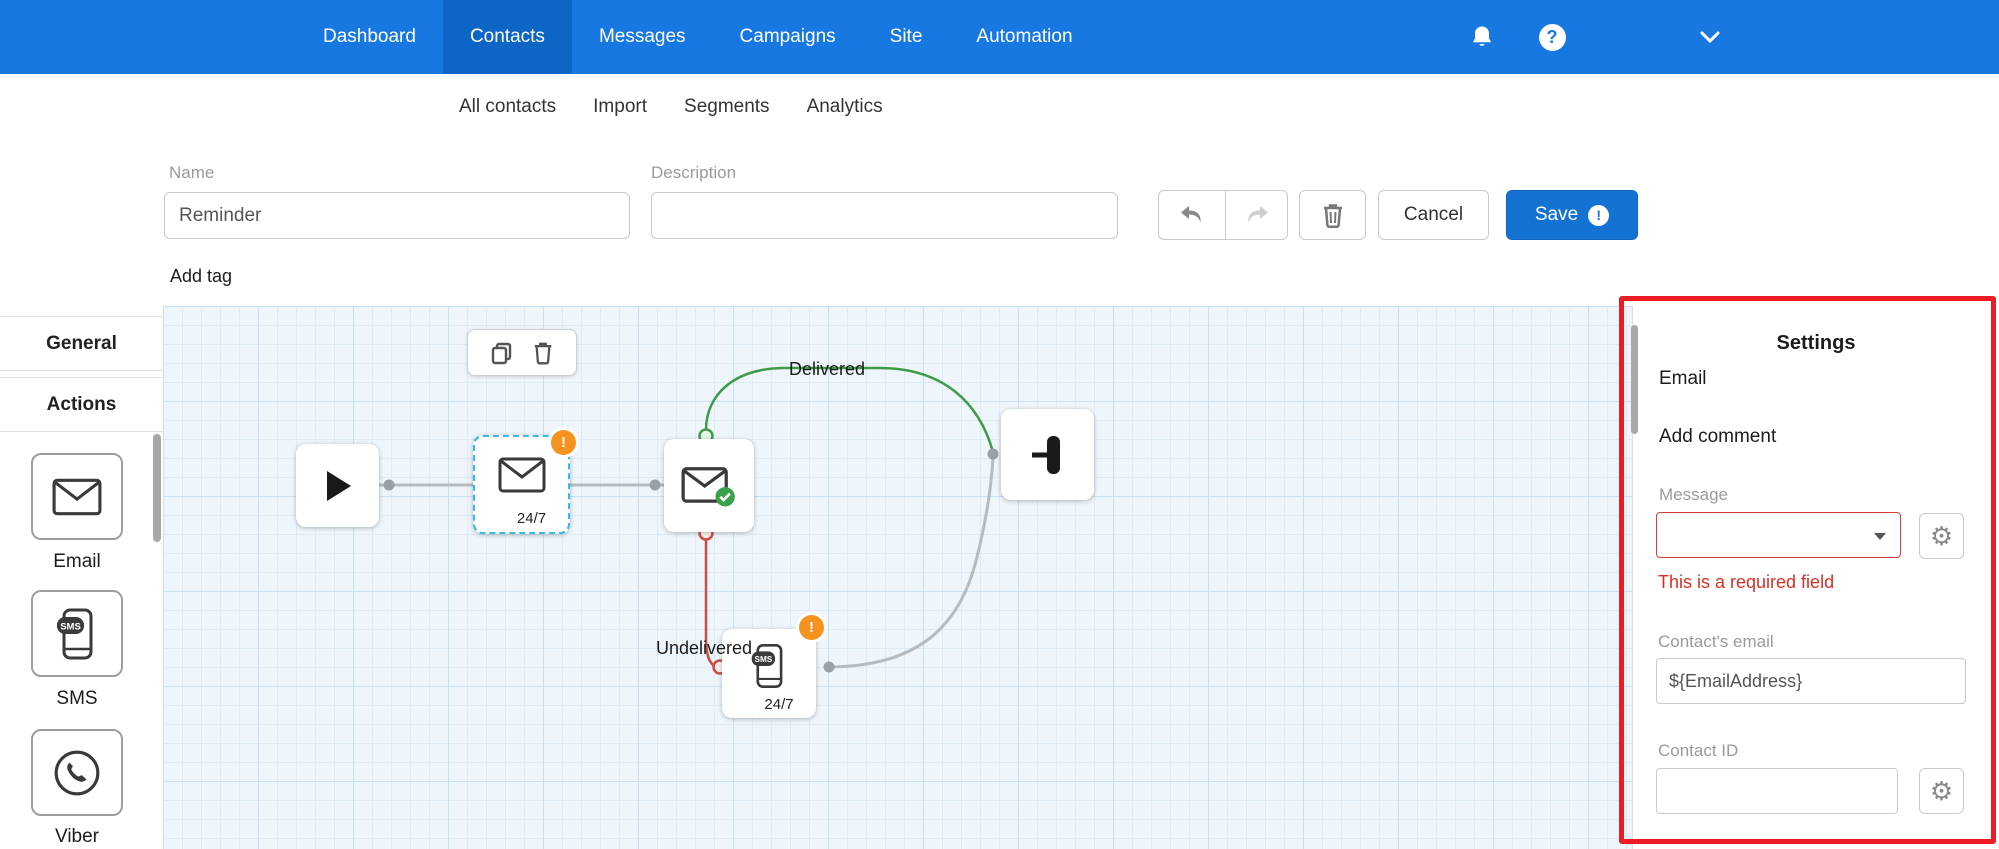 Image resolution: width=1999 pixels, height=849 pixels. What do you see at coordinates (827, 369) in the screenshot?
I see `delivered-branch-label: Delivered` at bounding box center [827, 369].